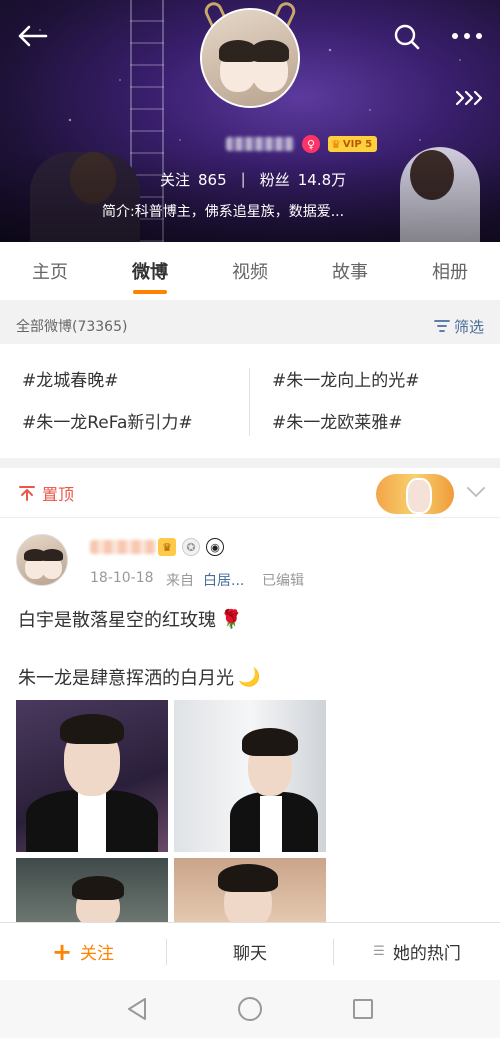  What do you see at coordinates (231, 619) in the screenshot?
I see `rose-emoji-icon: 🌹` at bounding box center [231, 619].